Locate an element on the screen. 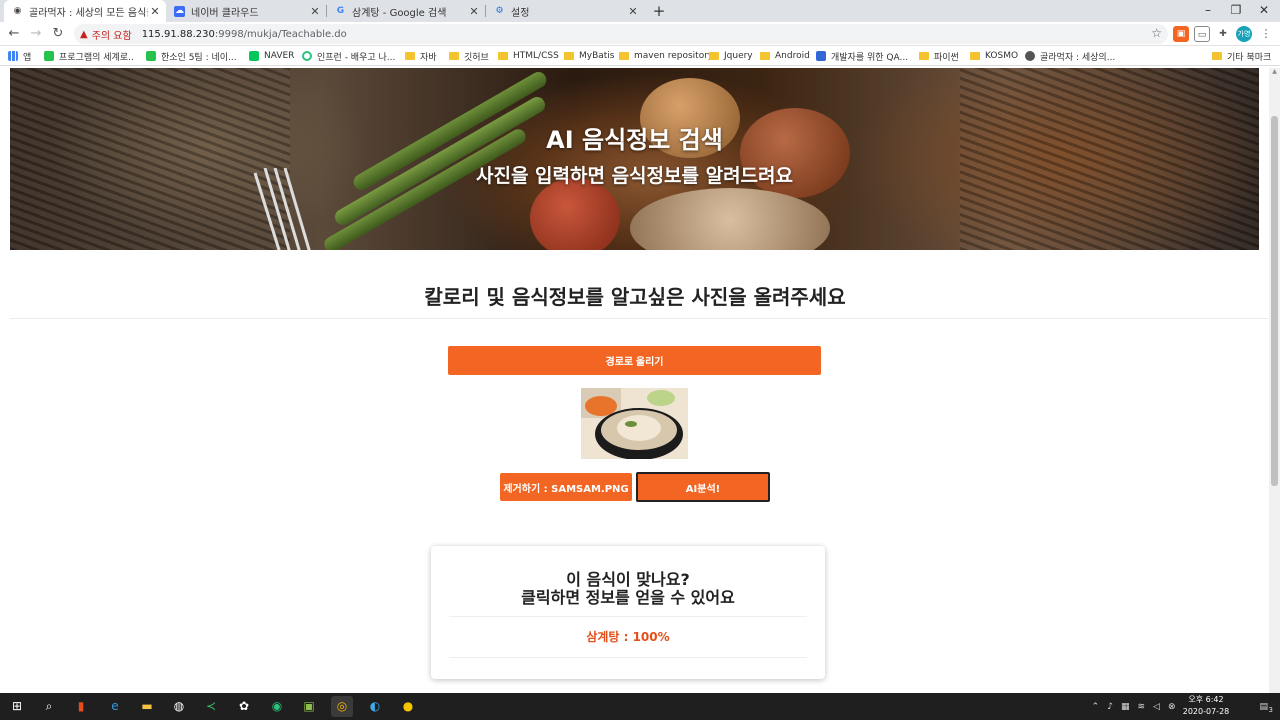 The height and width of the screenshot is (720, 1280). status-icon: ⊗ is located at coordinates (1172, 707).